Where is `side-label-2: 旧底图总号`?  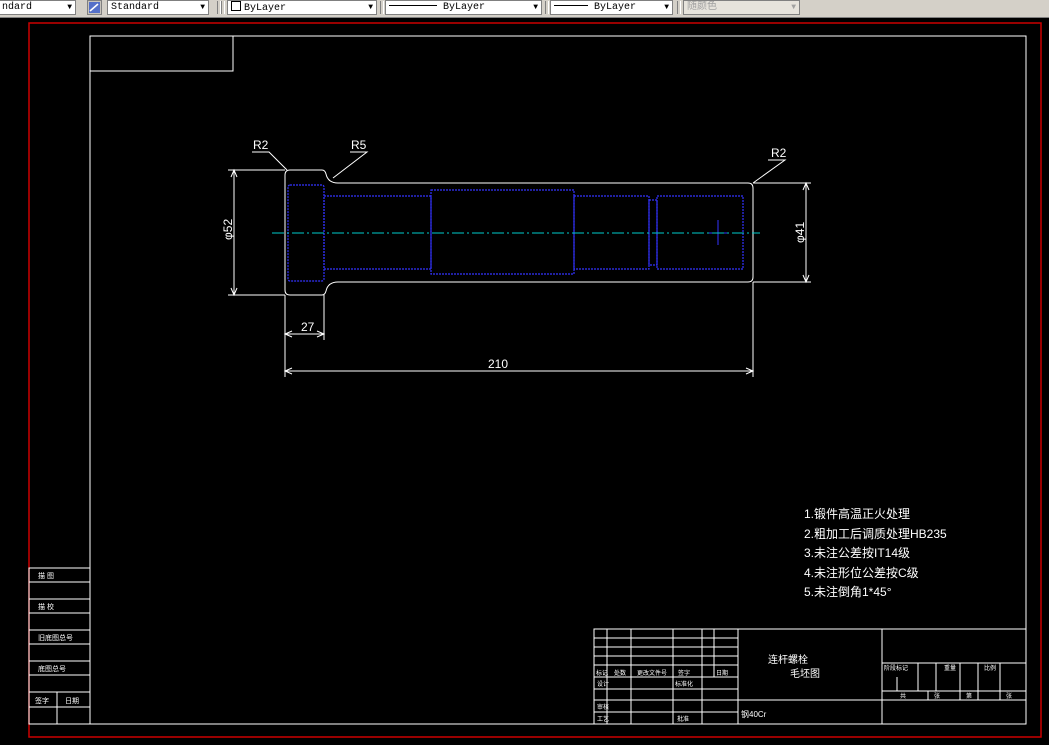
side-label-2: 旧底图总号 is located at coordinates (55, 637).